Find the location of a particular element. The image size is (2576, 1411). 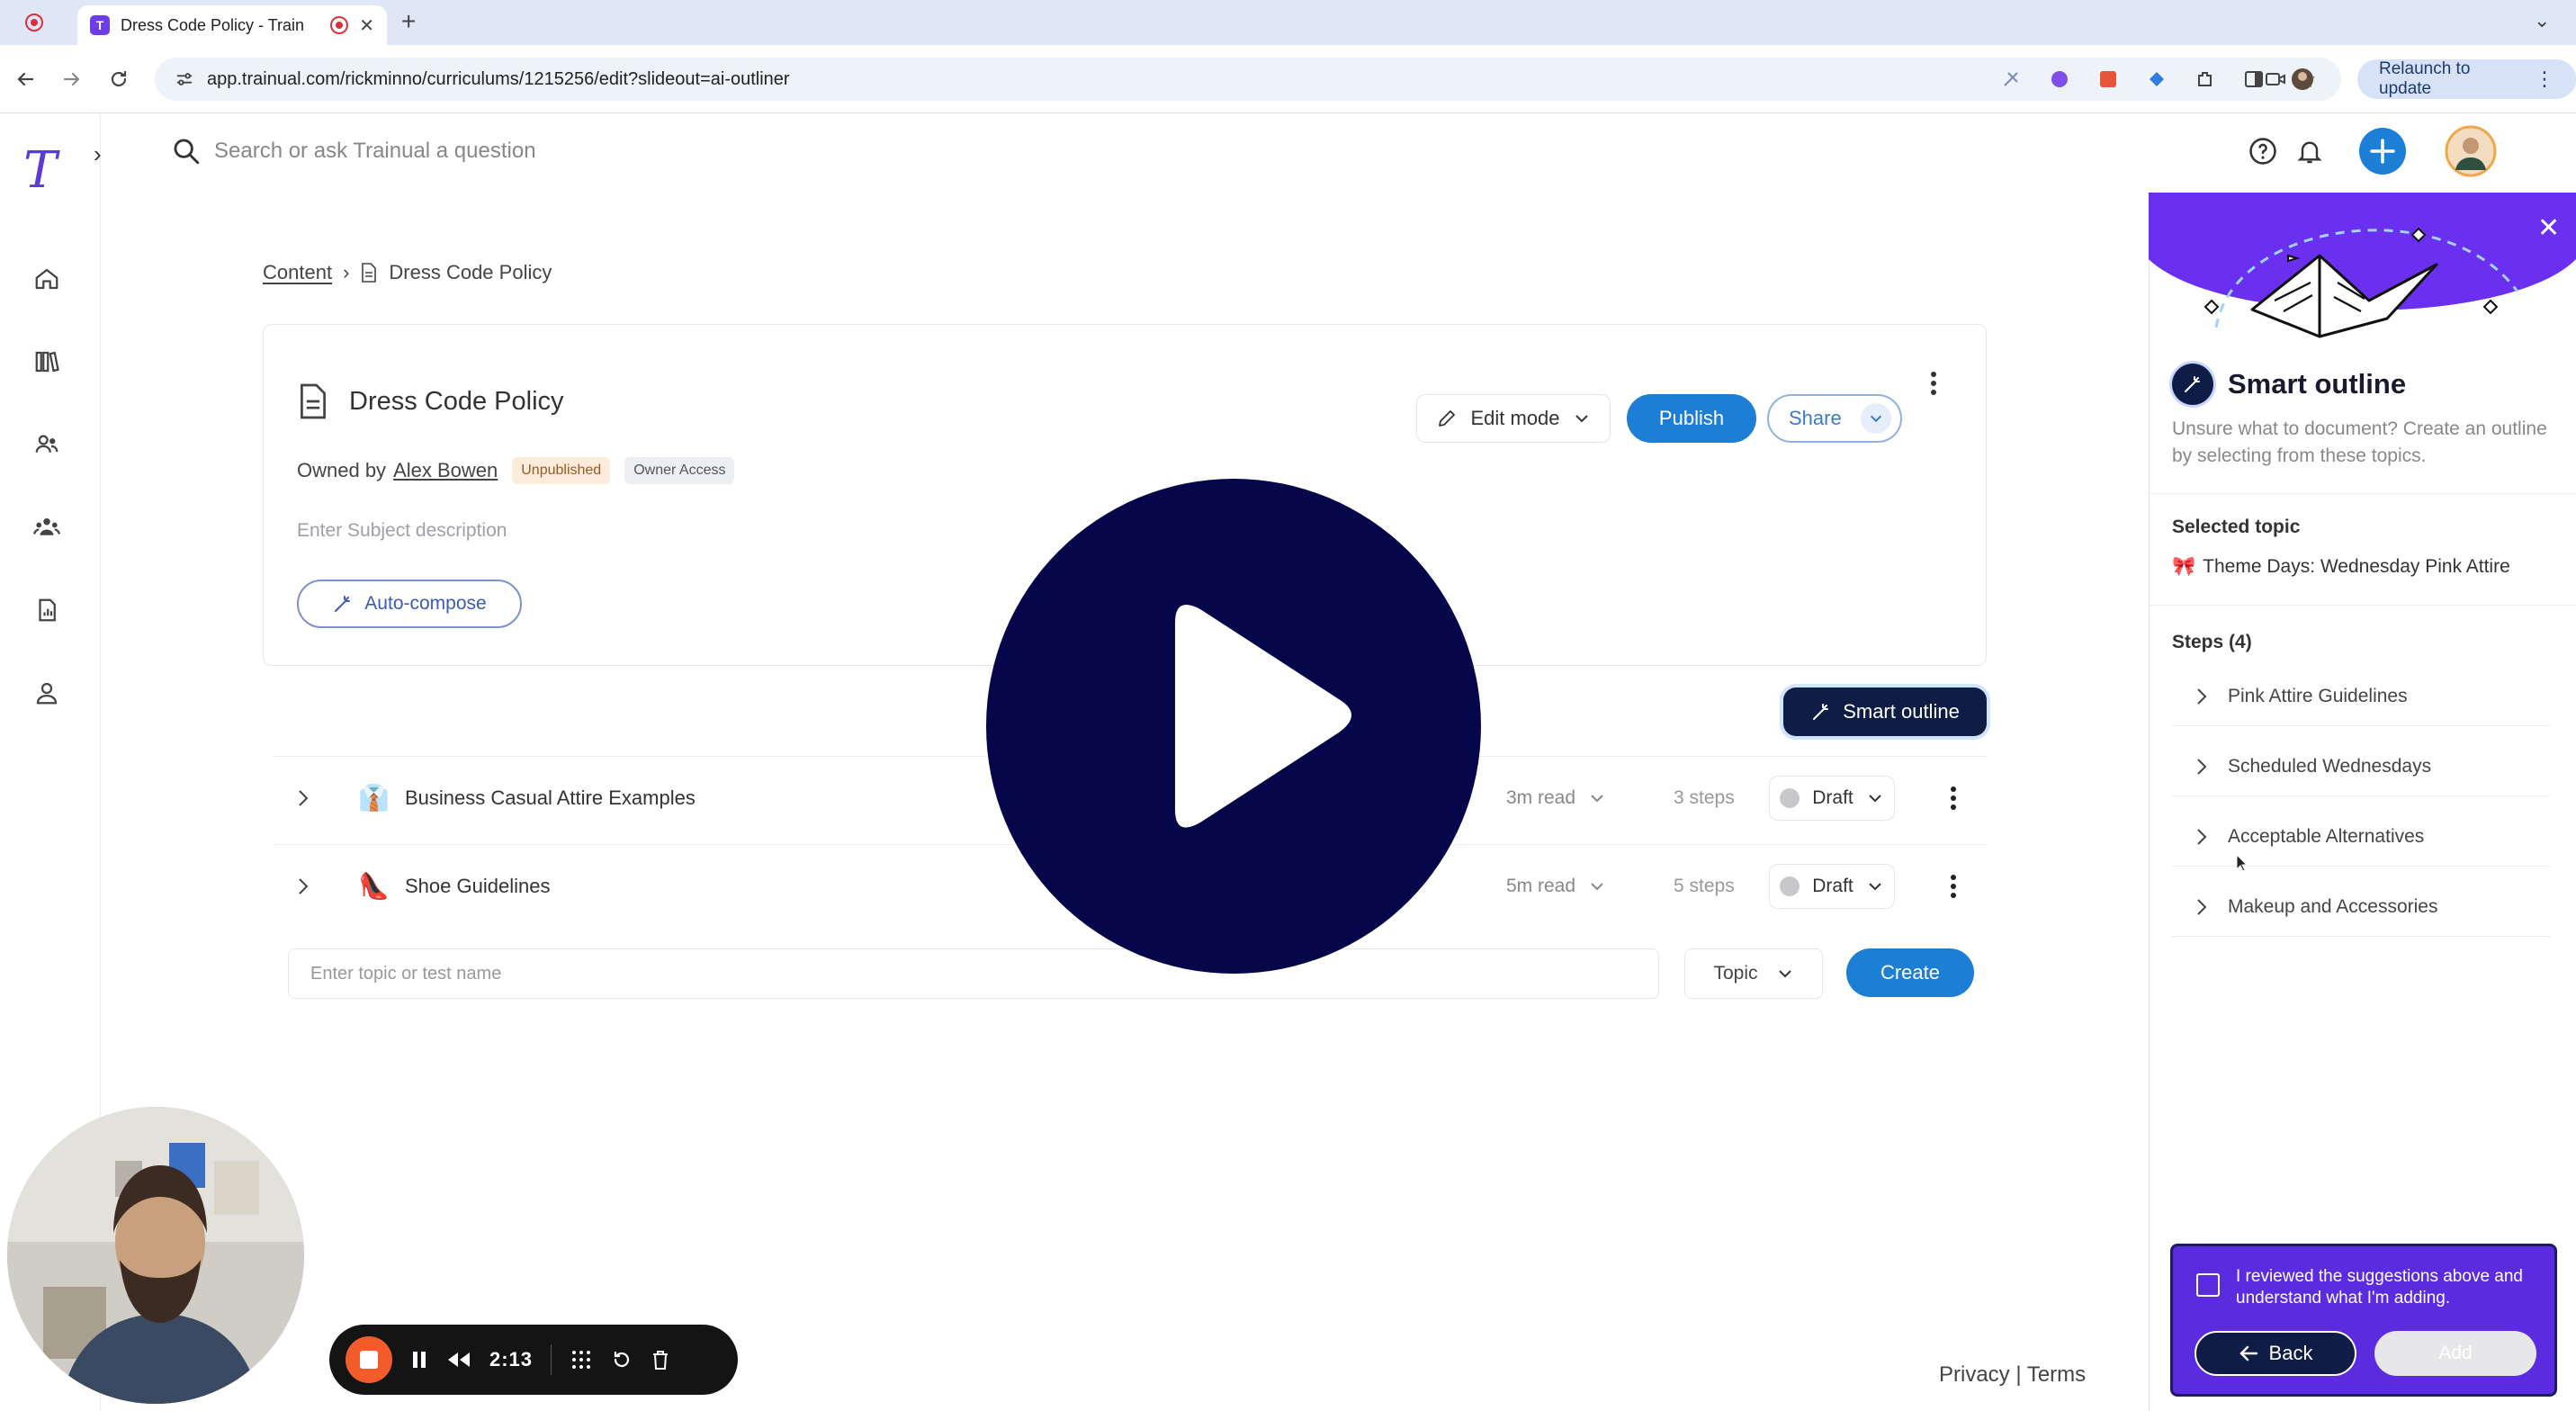

outline-step: Acceptable Alternatives is located at coordinates (2361, 837).